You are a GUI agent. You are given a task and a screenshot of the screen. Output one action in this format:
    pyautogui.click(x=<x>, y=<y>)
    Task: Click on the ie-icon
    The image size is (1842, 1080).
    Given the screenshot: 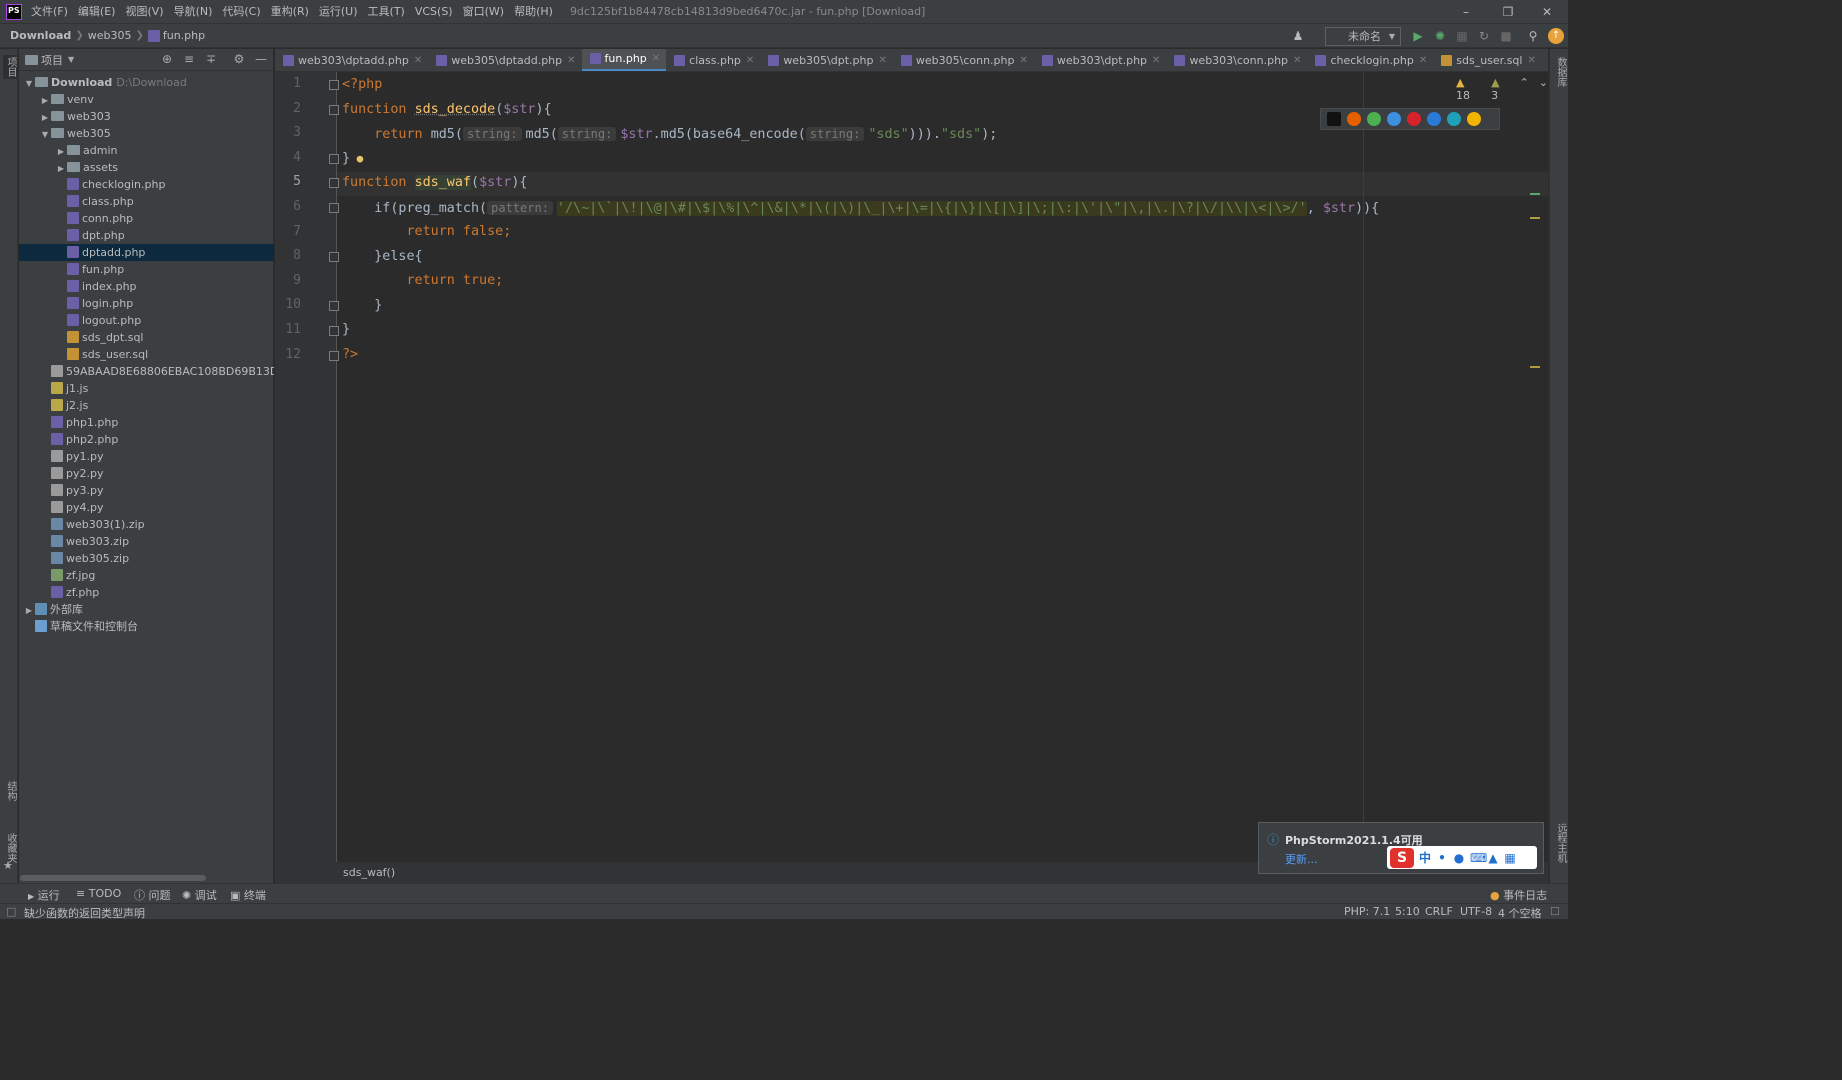 What is the action you would take?
    pyautogui.click(x=1434, y=119)
    